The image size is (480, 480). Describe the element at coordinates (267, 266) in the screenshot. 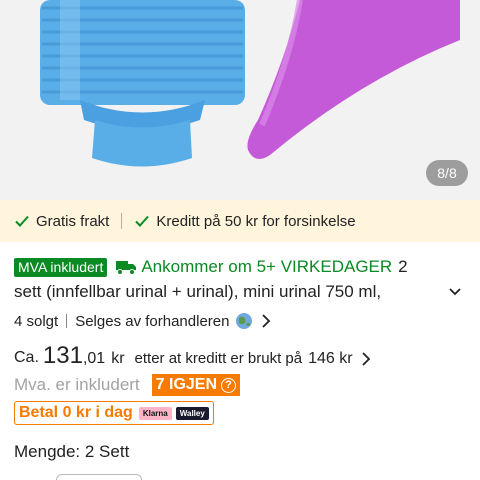

I see `arrival-estimate: Ankommer om 5+ VIRKEDAGER` at that location.